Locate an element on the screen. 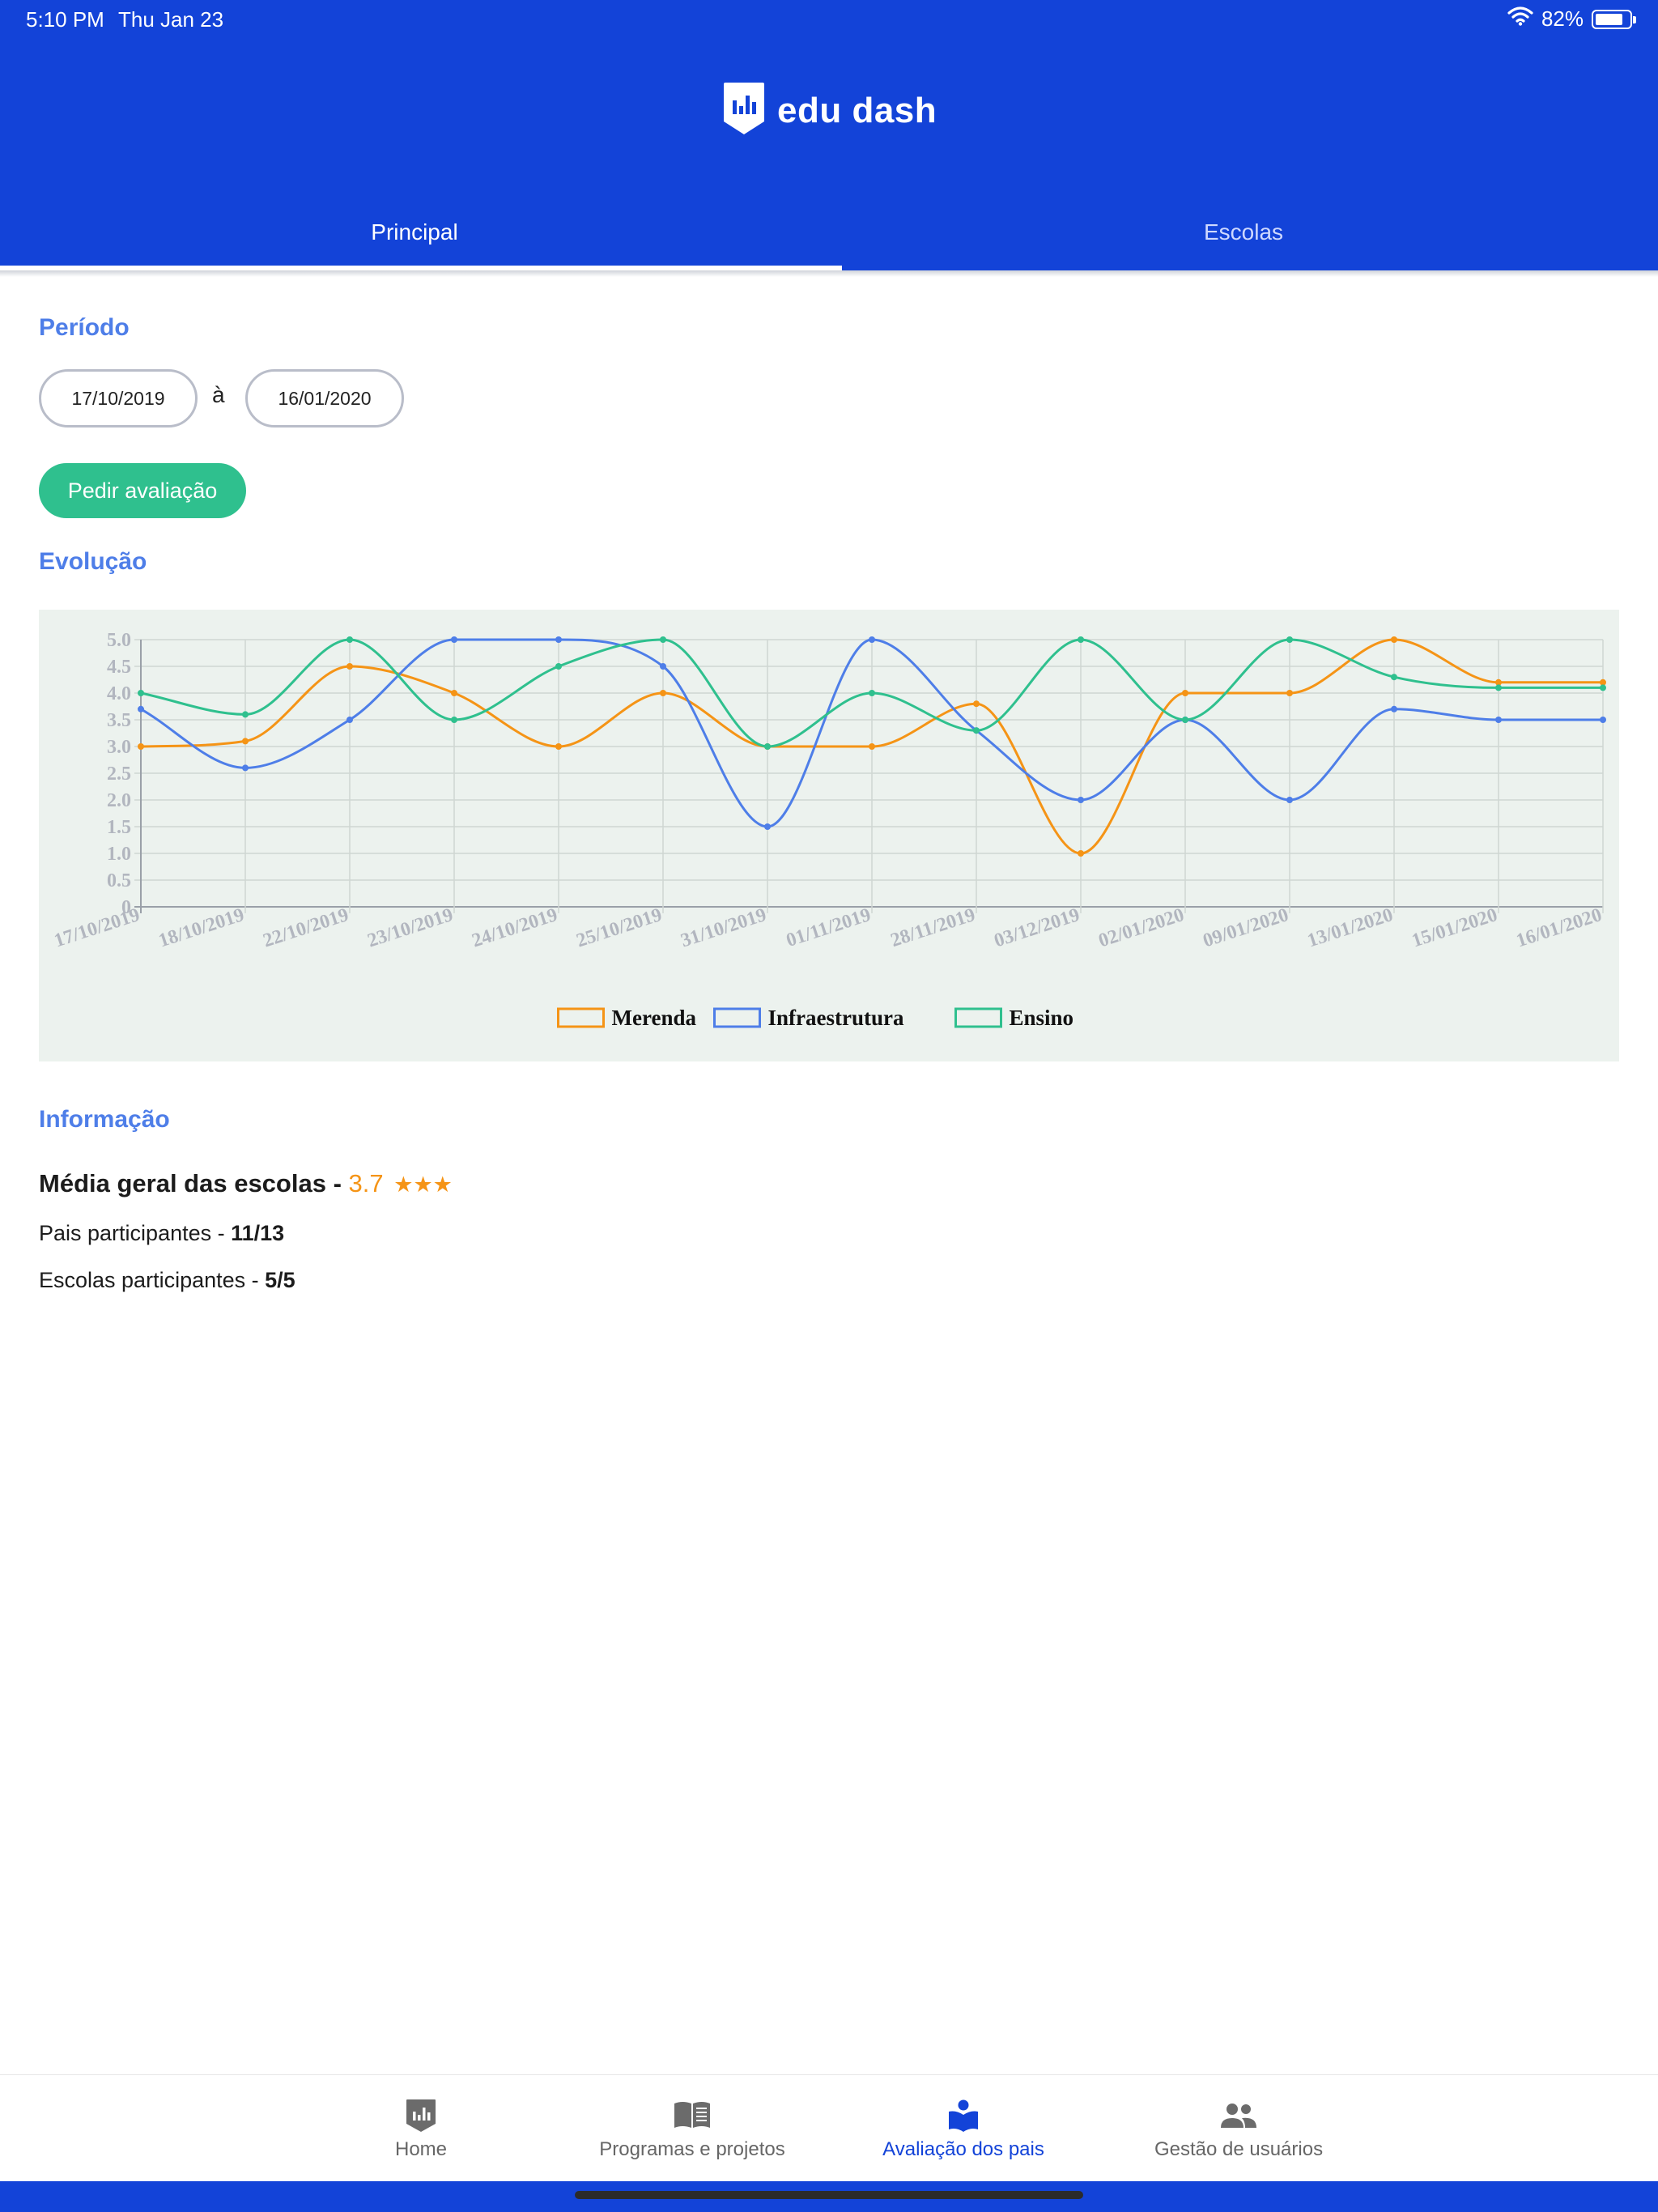 The height and width of the screenshot is (2212, 1658). average-line: Média geral das escolas - 3.7 ★★★ is located at coordinates (246, 1184).